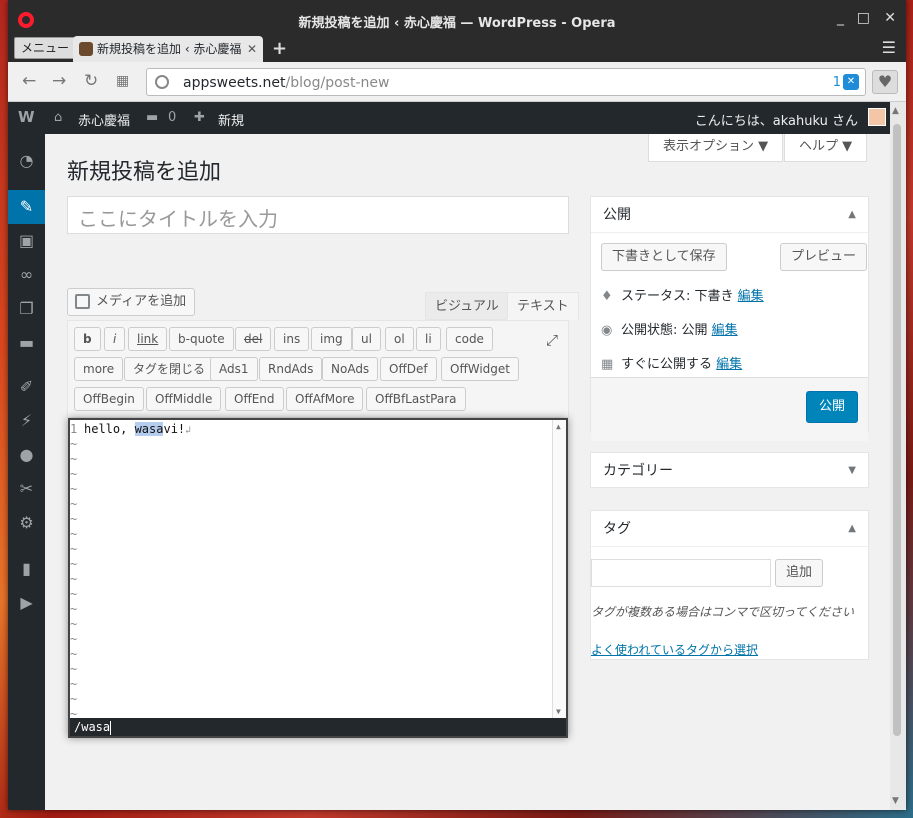 This screenshot has width=913, height=818. What do you see at coordinates (725, 330) in the screenshot?
I see `edit-visibility-link: 編集` at bounding box center [725, 330].